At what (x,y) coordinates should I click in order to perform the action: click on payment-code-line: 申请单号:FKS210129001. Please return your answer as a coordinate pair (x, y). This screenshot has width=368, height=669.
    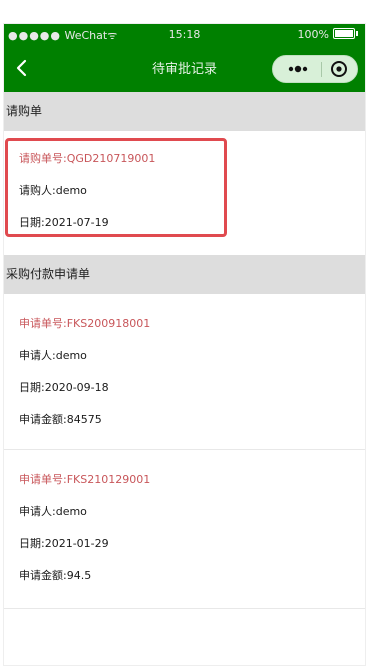
    Looking at the image, I should click on (84, 479).